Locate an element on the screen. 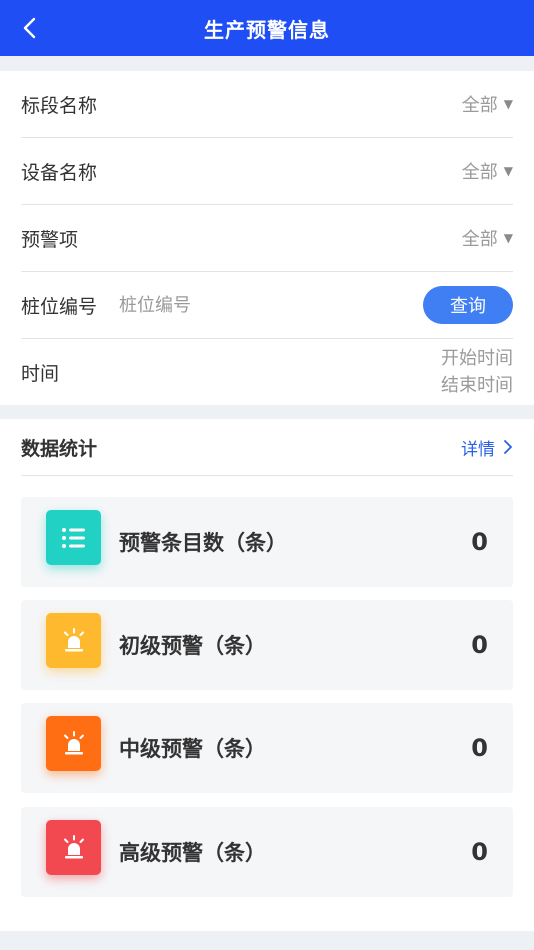 This screenshot has height=950, width=534. device-label: 设备名称 is located at coordinates (59, 172).